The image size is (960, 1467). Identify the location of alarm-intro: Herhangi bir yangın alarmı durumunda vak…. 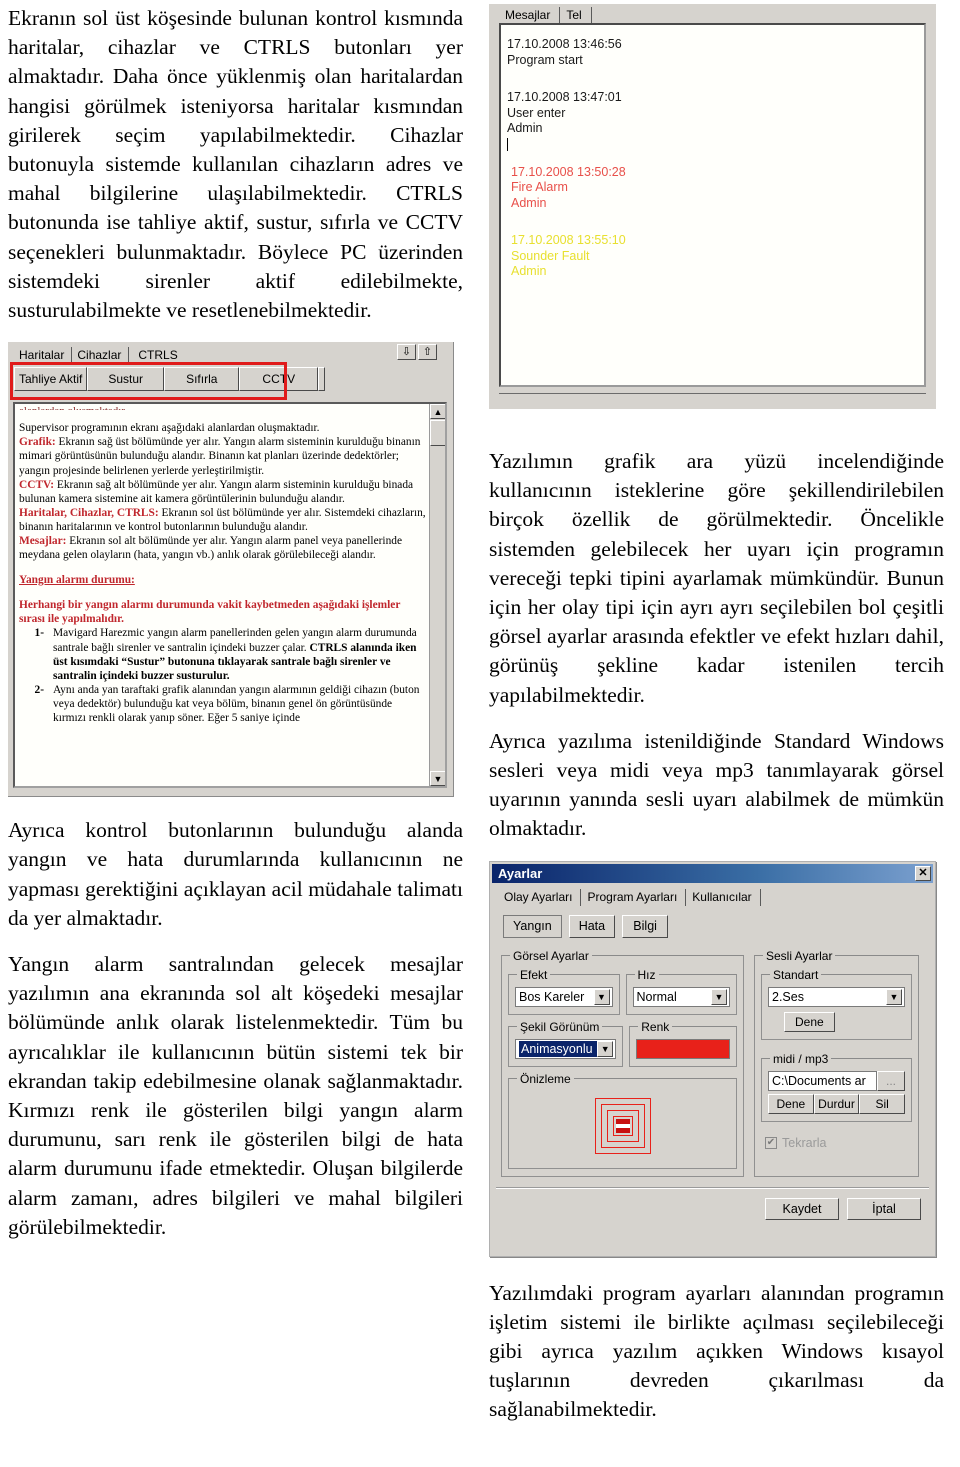
(210, 612).